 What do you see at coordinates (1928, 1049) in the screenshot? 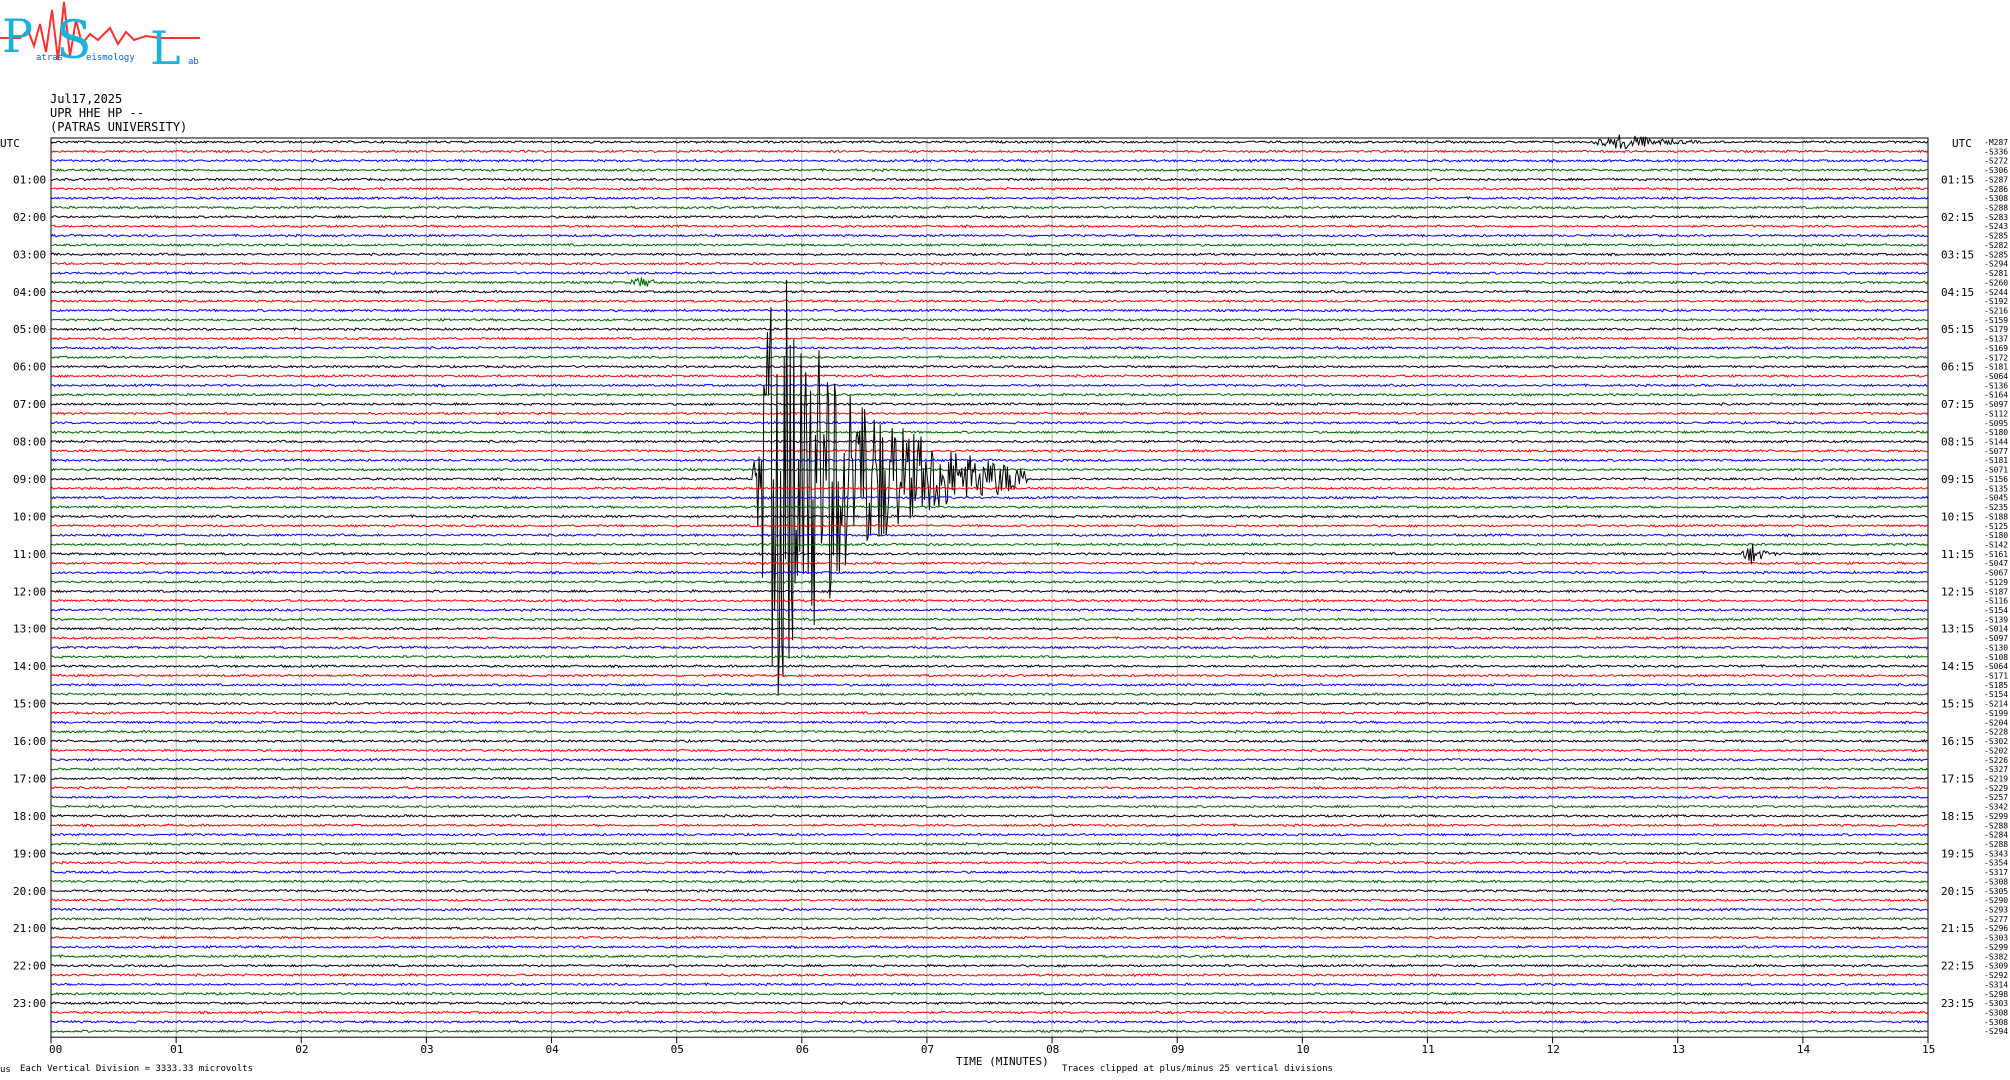
I see `x-tick-label: 15` at bounding box center [1928, 1049].